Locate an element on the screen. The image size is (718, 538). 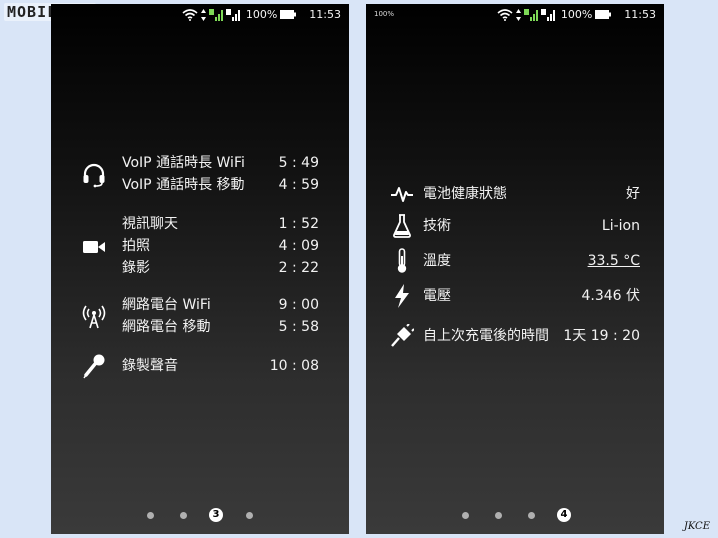
page-dot-active: 3 is located at coordinates (216, 515).